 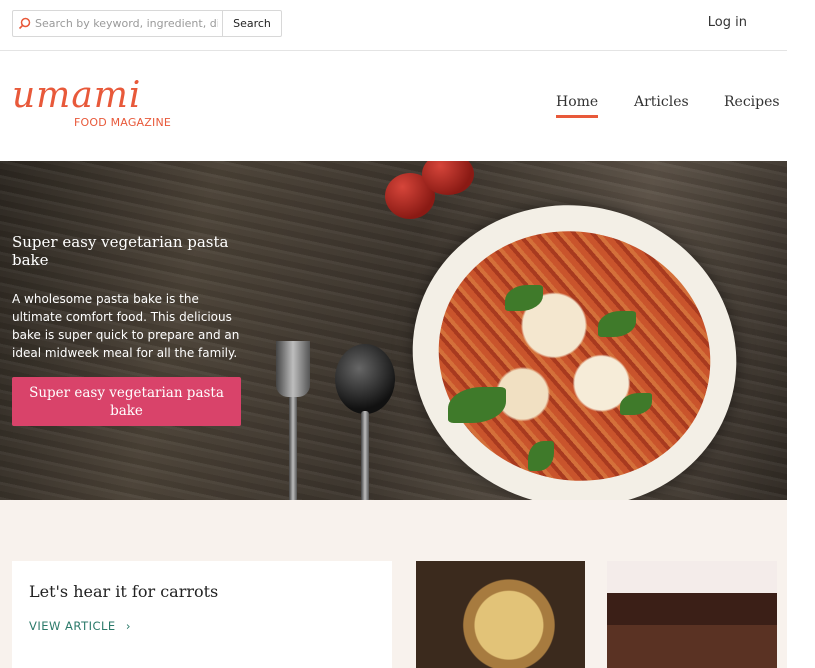 I want to click on nav-home: Home, so click(x=577, y=106).